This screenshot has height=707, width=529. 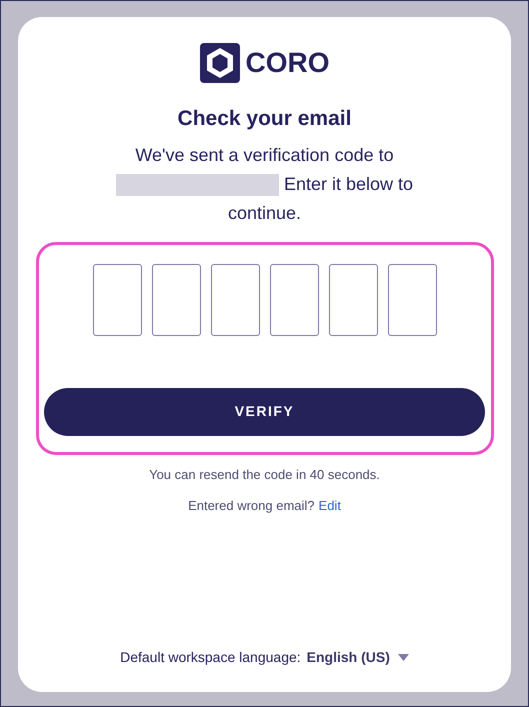 What do you see at coordinates (288, 63) in the screenshot?
I see `logo-text: CORO` at bounding box center [288, 63].